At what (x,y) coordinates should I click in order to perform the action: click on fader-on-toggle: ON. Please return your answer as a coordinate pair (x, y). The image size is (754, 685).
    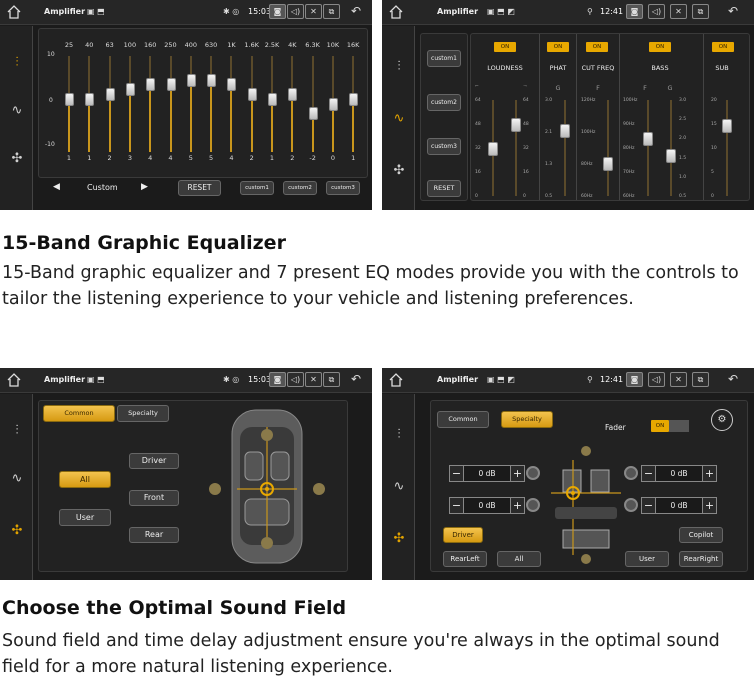
    Looking at the image, I should click on (660, 426).